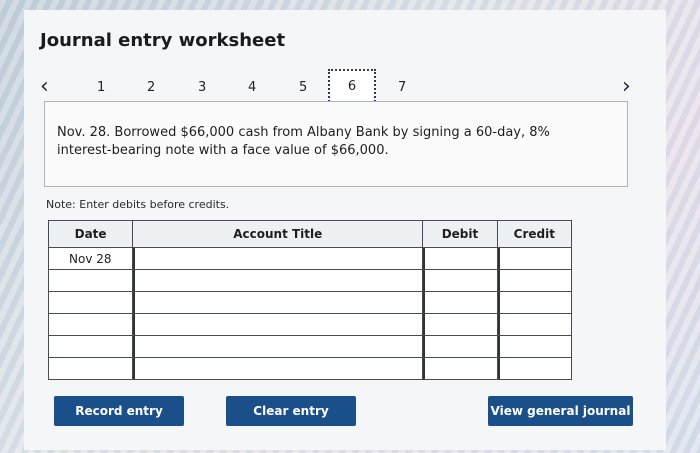 This screenshot has height=453, width=700. What do you see at coordinates (202, 87) in the screenshot?
I see `page-3: 3` at bounding box center [202, 87].